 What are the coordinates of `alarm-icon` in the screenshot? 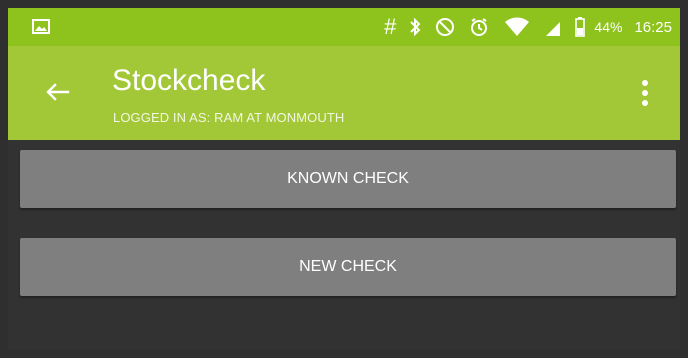 It's located at (479, 27).